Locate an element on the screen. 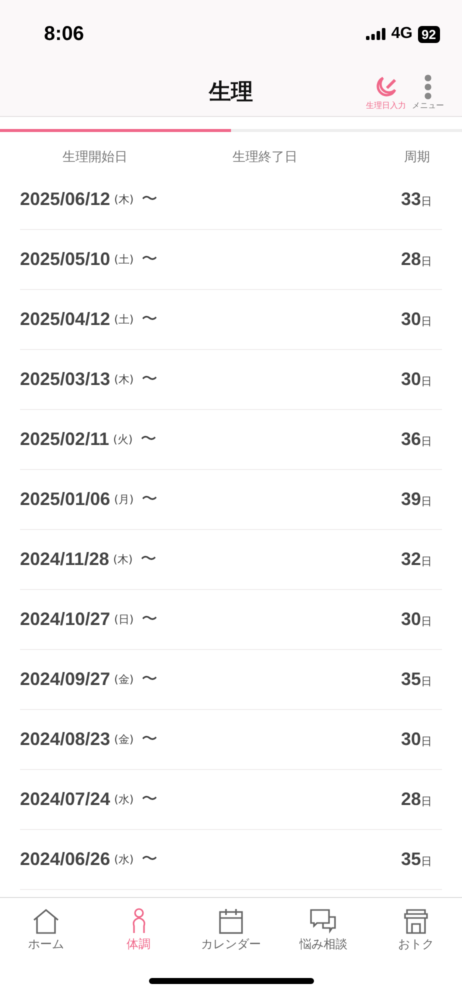  cycle-days: 36 is located at coordinates (410, 439).